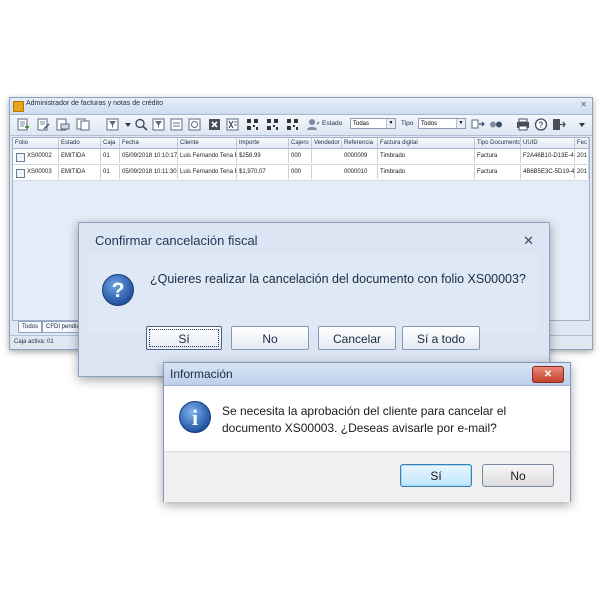 The image size is (600, 600). Describe the element at coordinates (357, 338) in the screenshot. I see `cancel-button: Cancelar` at that location.